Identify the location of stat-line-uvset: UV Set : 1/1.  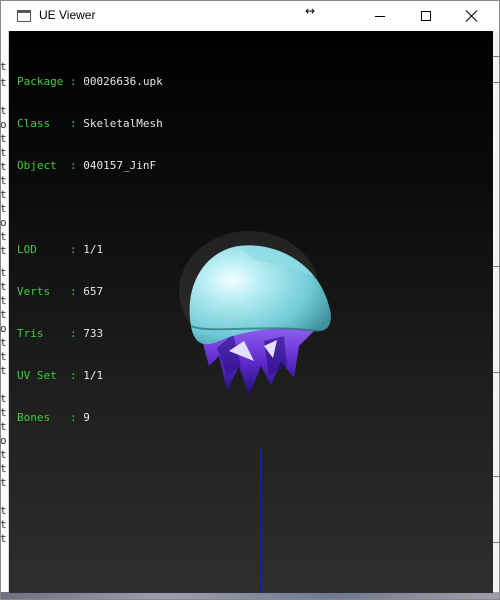
(60, 375).